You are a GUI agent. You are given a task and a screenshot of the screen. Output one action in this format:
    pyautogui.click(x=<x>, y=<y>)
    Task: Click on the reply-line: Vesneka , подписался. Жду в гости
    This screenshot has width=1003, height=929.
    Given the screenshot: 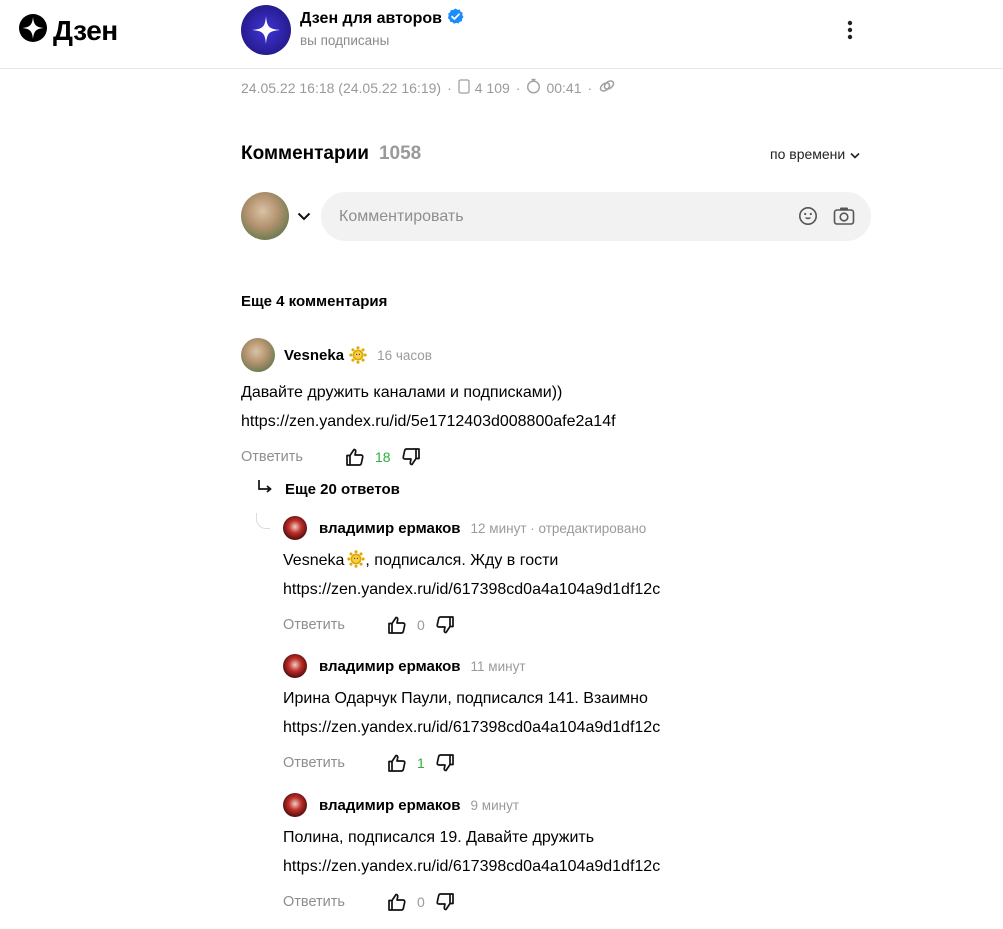 What is the action you would take?
    pyautogui.click(x=471, y=560)
    